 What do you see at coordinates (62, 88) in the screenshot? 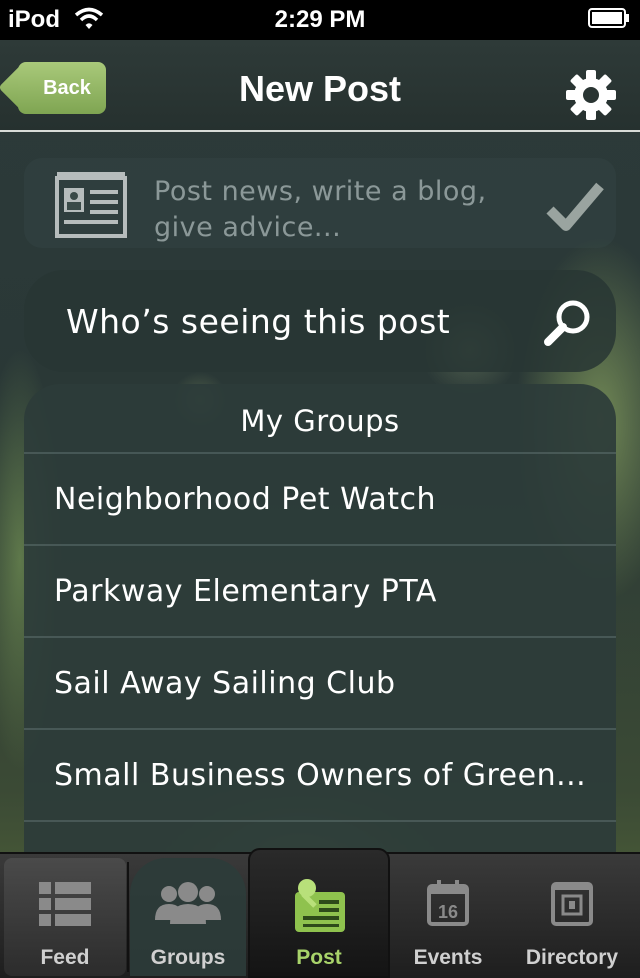
I see `back-button: Back` at bounding box center [62, 88].